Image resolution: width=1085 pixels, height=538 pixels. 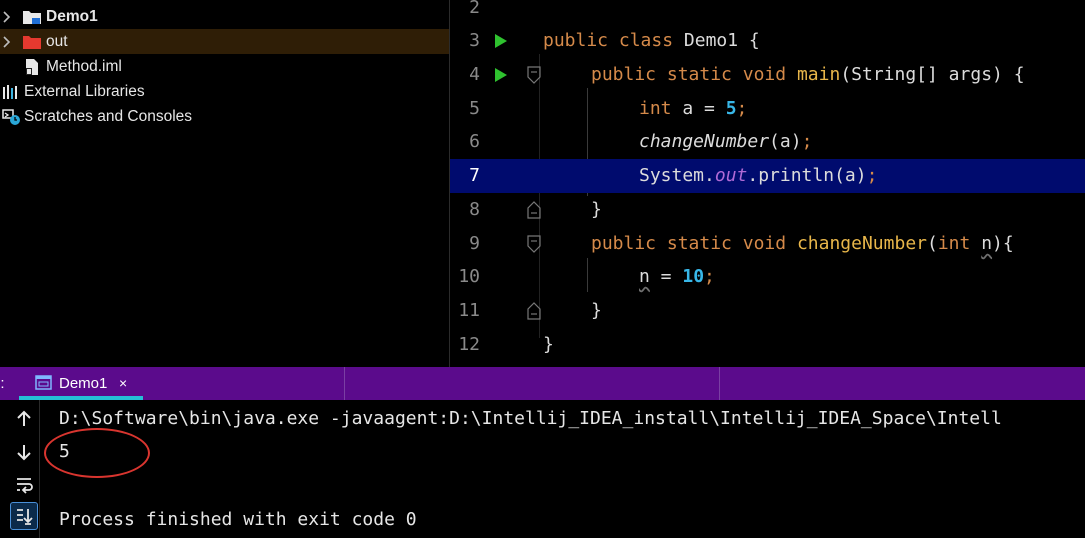 What do you see at coordinates (238, 519) in the screenshot?
I see `console-exit-line: Process finished with exit code 0` at bounding box center [238, 519].